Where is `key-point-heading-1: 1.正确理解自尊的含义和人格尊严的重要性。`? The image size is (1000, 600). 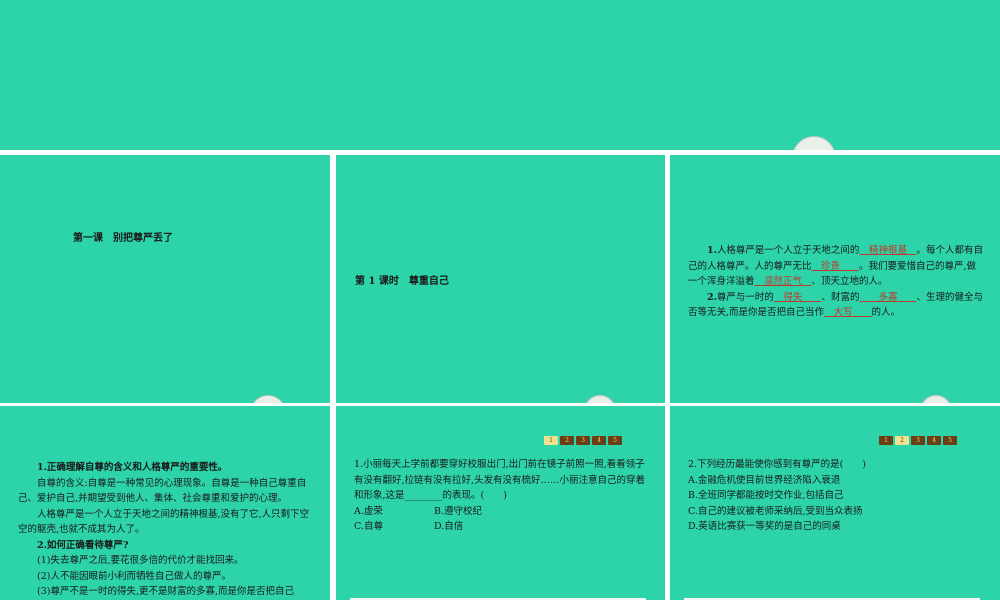 key-point-heading-1: 1.正确理解自尊的含义和人格尊严的重要性。 is located at coordinates (132, 467).